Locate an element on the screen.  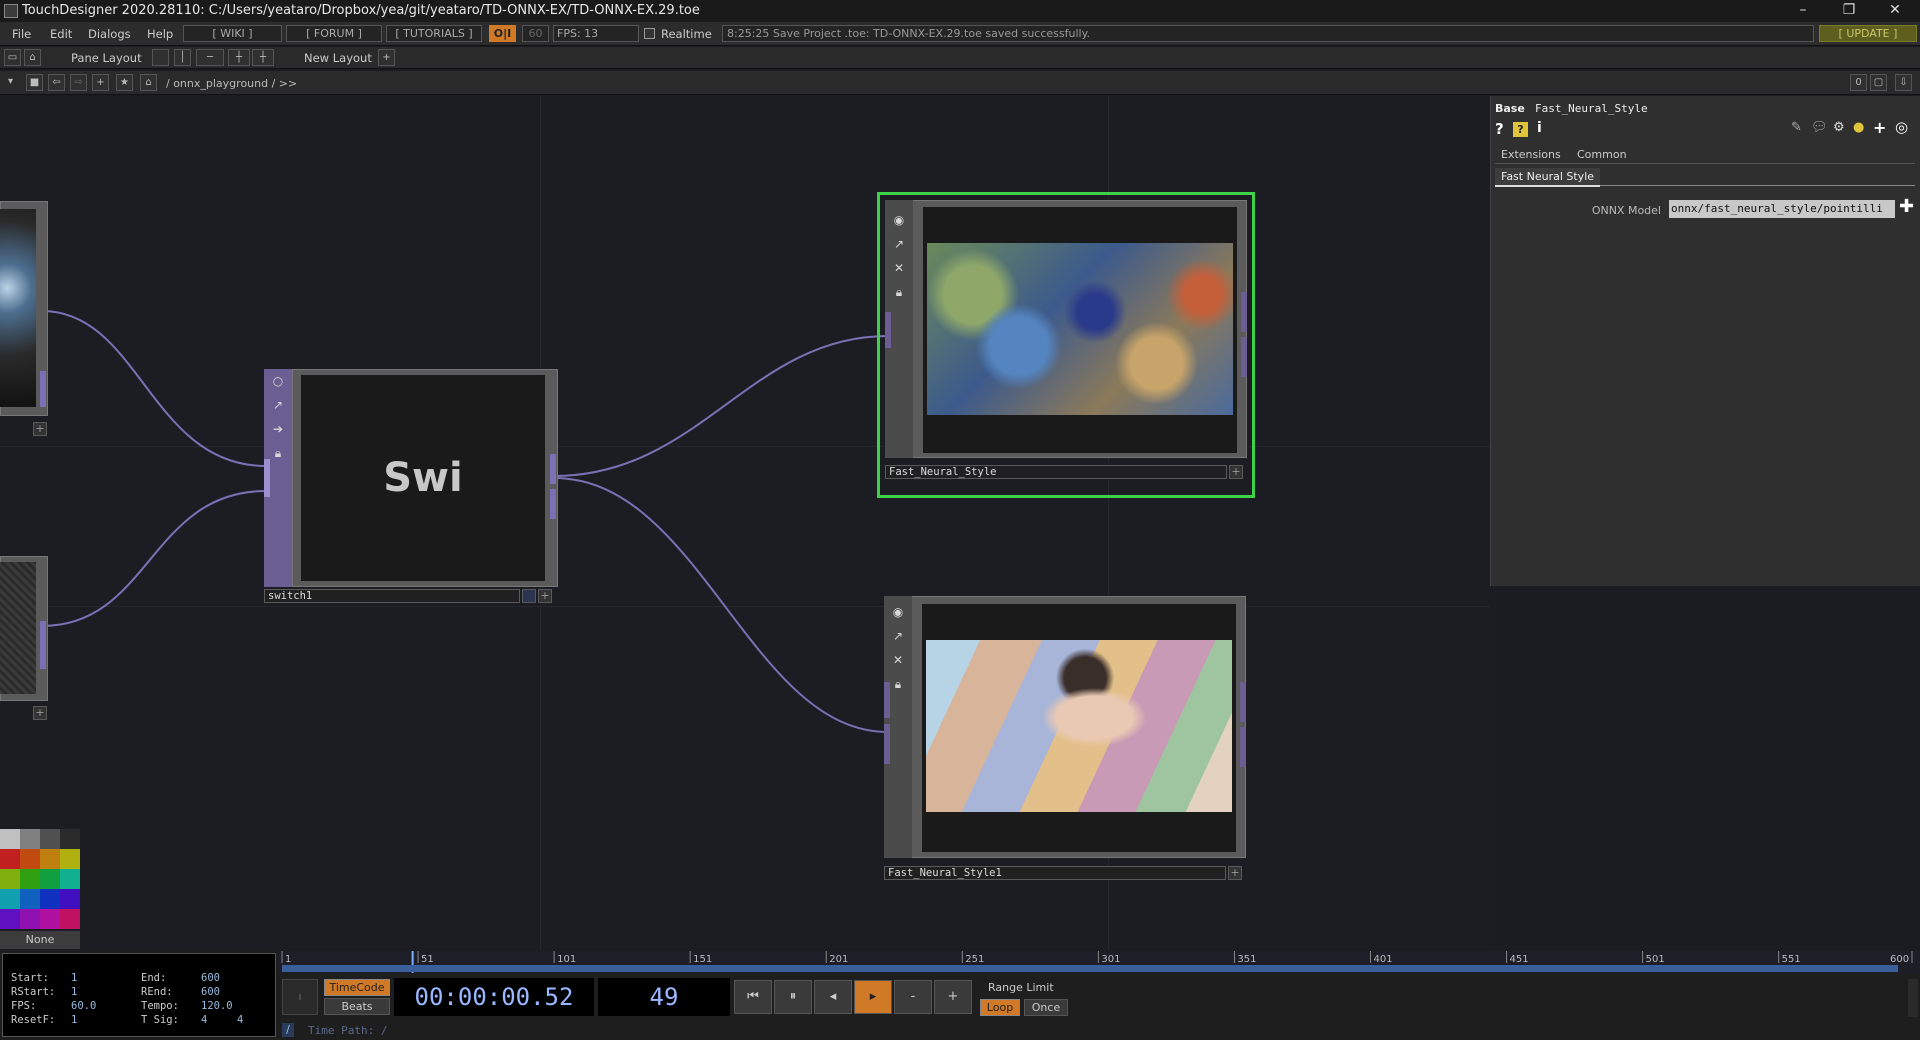
render-flag-icon: ➔ is located at coordinates (278, 429).